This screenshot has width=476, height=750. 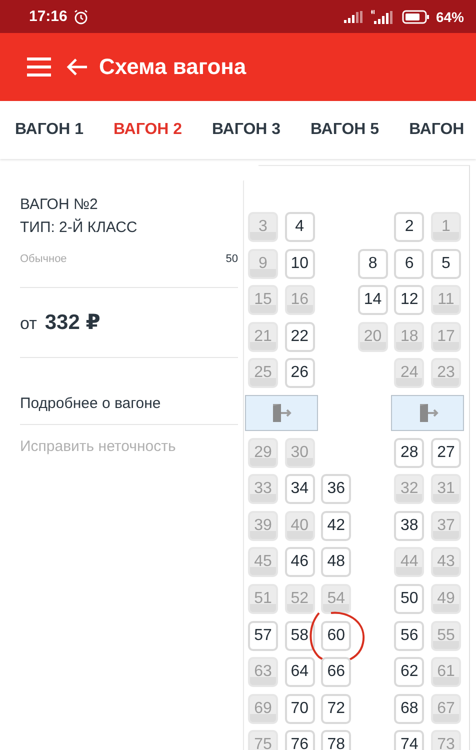 I want to click on menu-icon, so click(x=39, y=67).